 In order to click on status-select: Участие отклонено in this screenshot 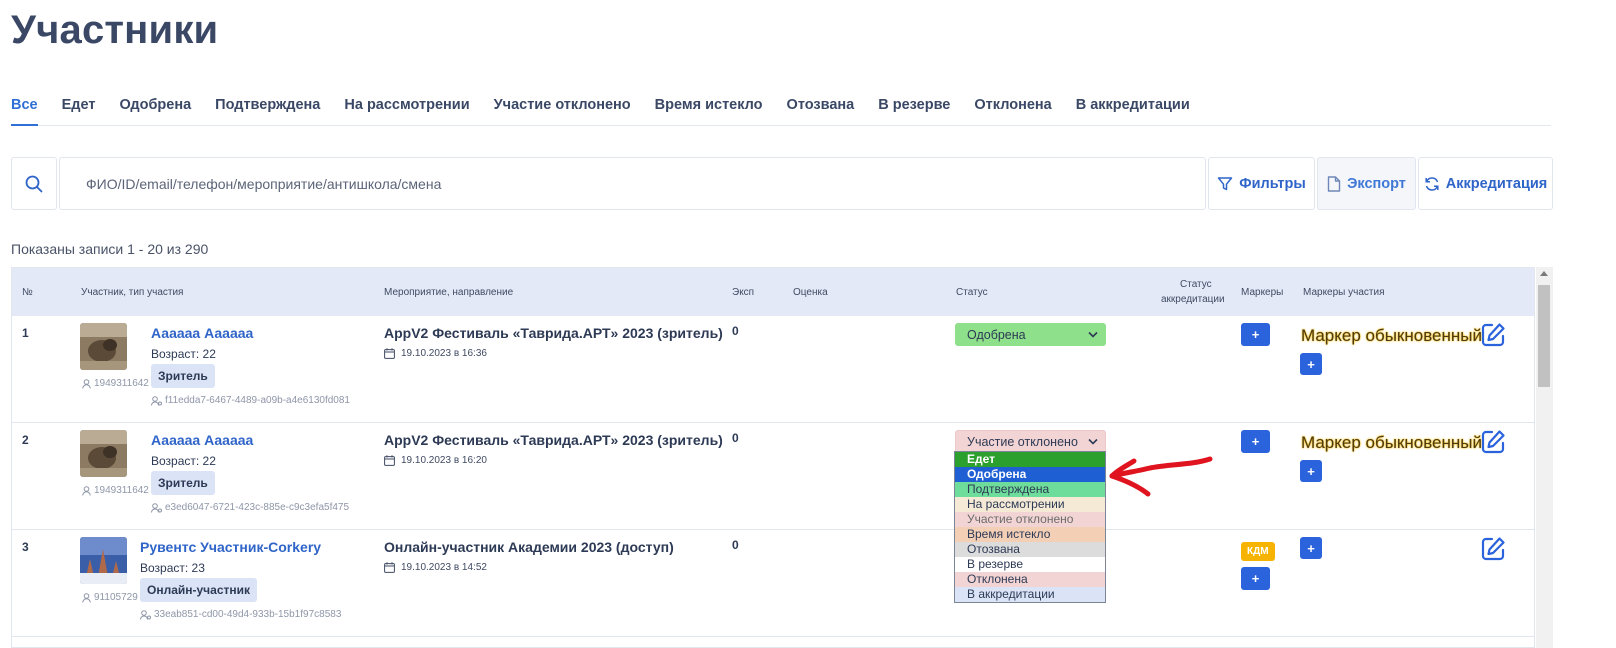, I will do `click(1030, 441)`.